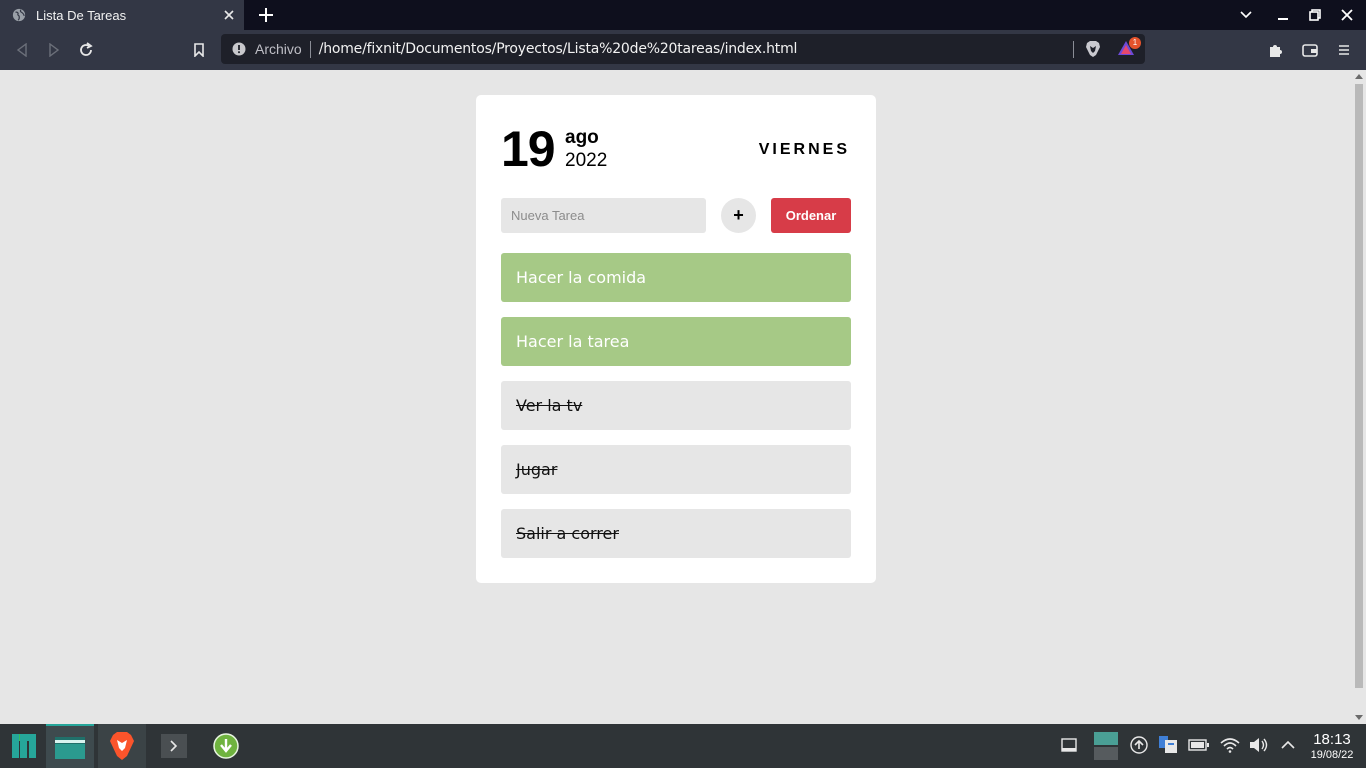 The height and width of the screenshot is (768, 1366). I want to click on page-scrollbar, so click(1359, 397).